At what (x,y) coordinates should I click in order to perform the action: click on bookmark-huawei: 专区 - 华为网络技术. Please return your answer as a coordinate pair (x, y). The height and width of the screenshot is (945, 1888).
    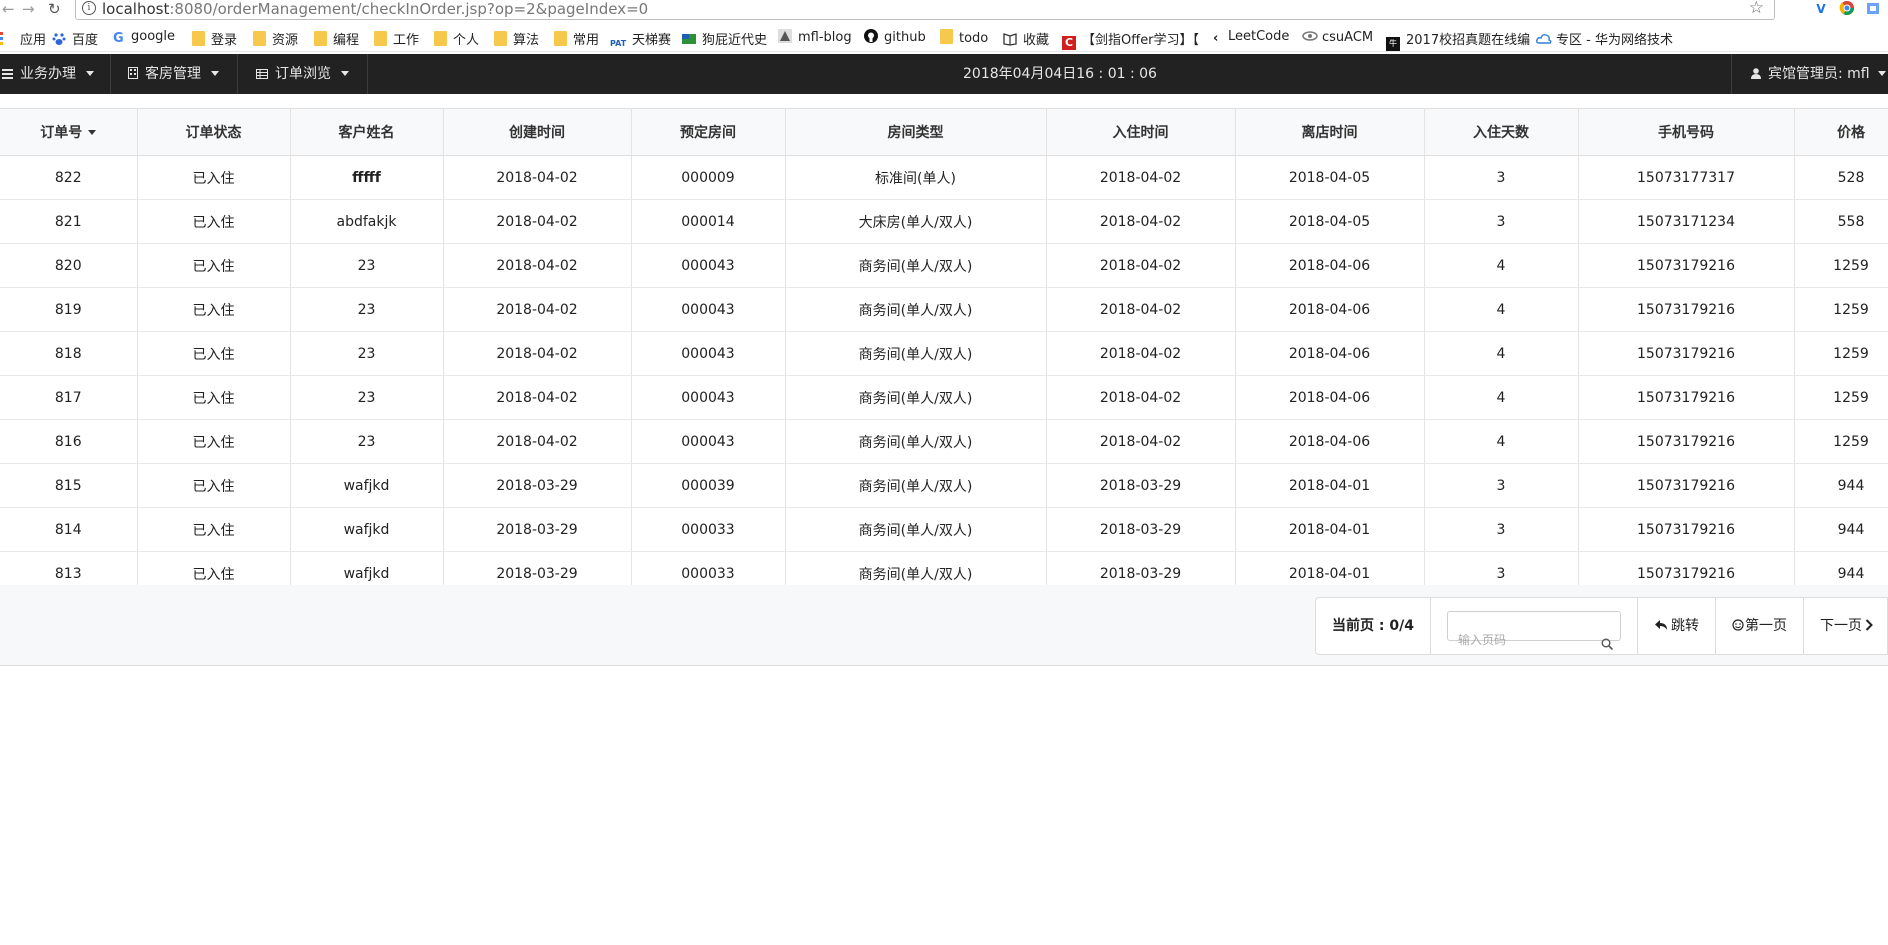
    Looking at the image, I should click on (1604, 38).